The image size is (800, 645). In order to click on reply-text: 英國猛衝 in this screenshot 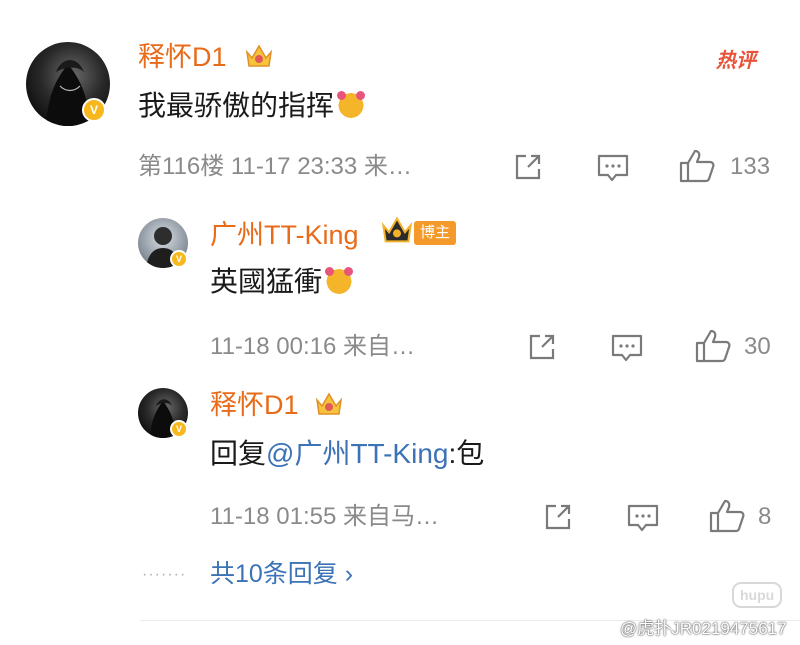, I will do `click(282, 282)`.